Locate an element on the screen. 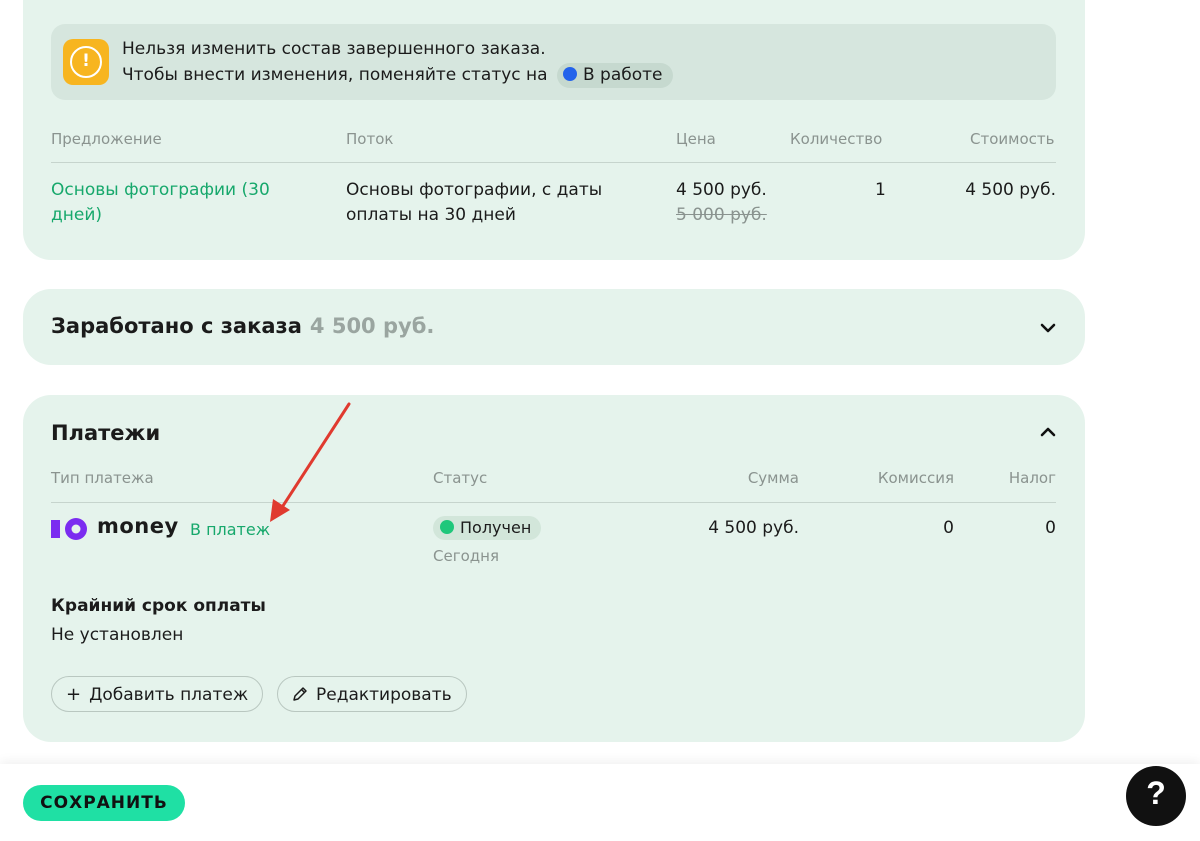  plus-icon: + is located at coordinates (74, 694).